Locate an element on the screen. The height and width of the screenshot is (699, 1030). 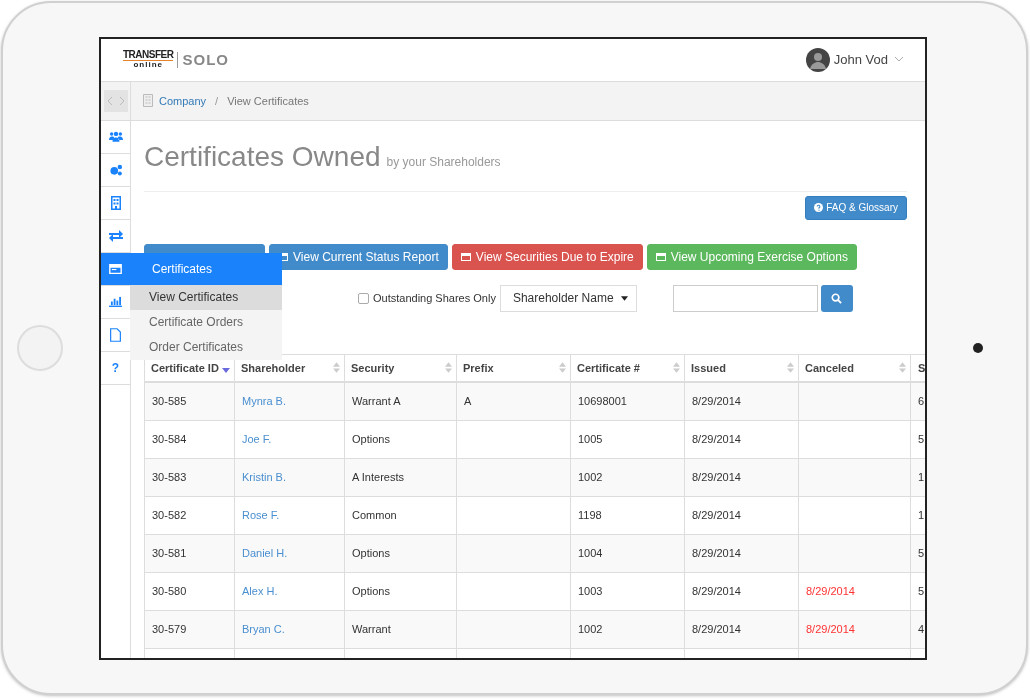
table-cell: 1003 is located at coordinates (590, 591).